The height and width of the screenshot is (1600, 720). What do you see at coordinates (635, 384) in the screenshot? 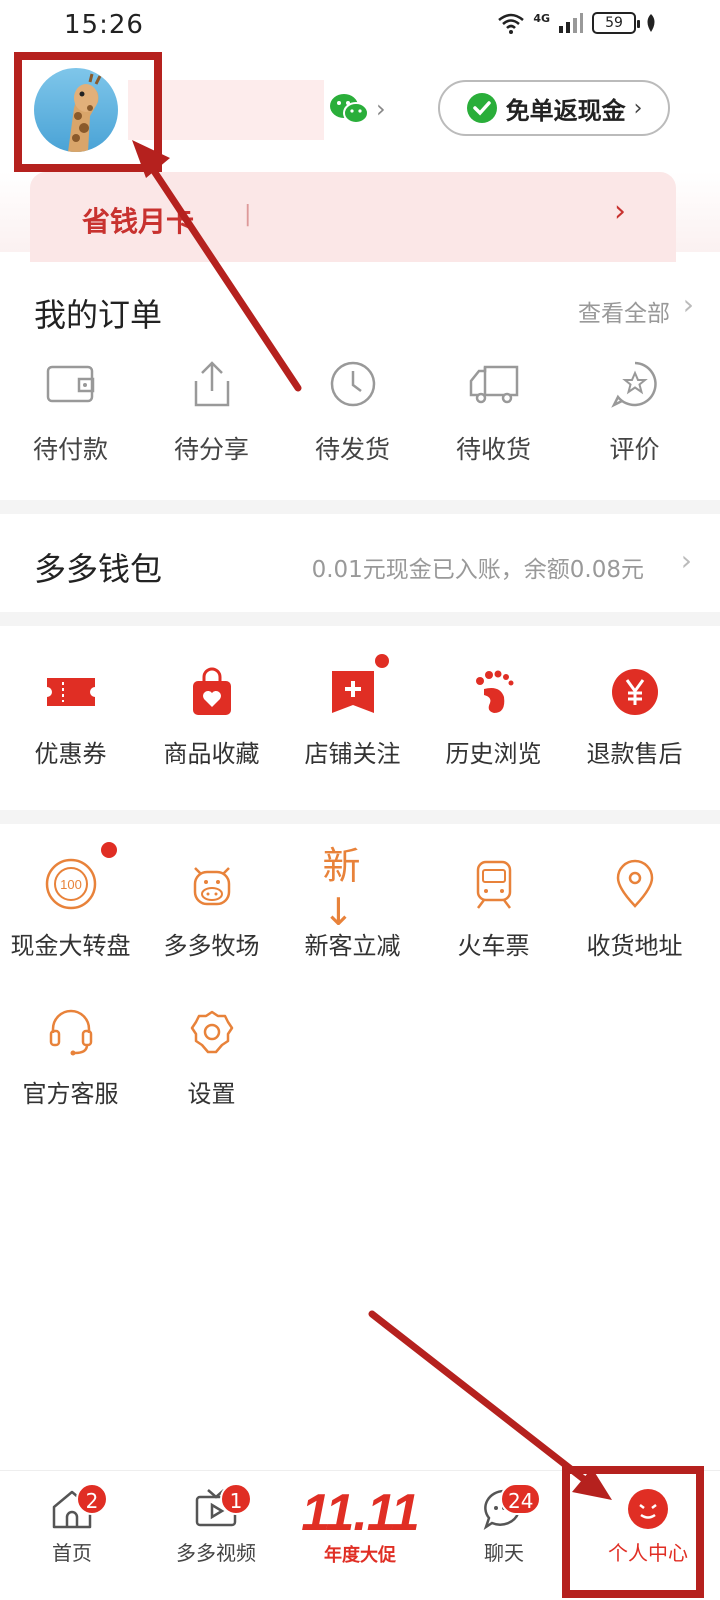
I see `review-icon` at bounding box center [635, 384].